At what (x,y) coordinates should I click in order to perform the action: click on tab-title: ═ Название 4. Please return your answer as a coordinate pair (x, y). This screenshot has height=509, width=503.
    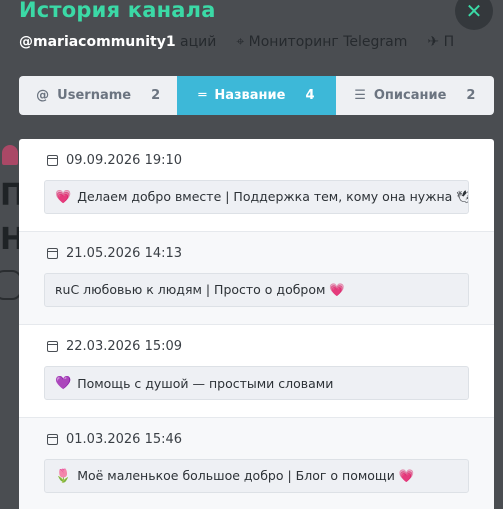
    Looking at the image, I should click on (256, 95).